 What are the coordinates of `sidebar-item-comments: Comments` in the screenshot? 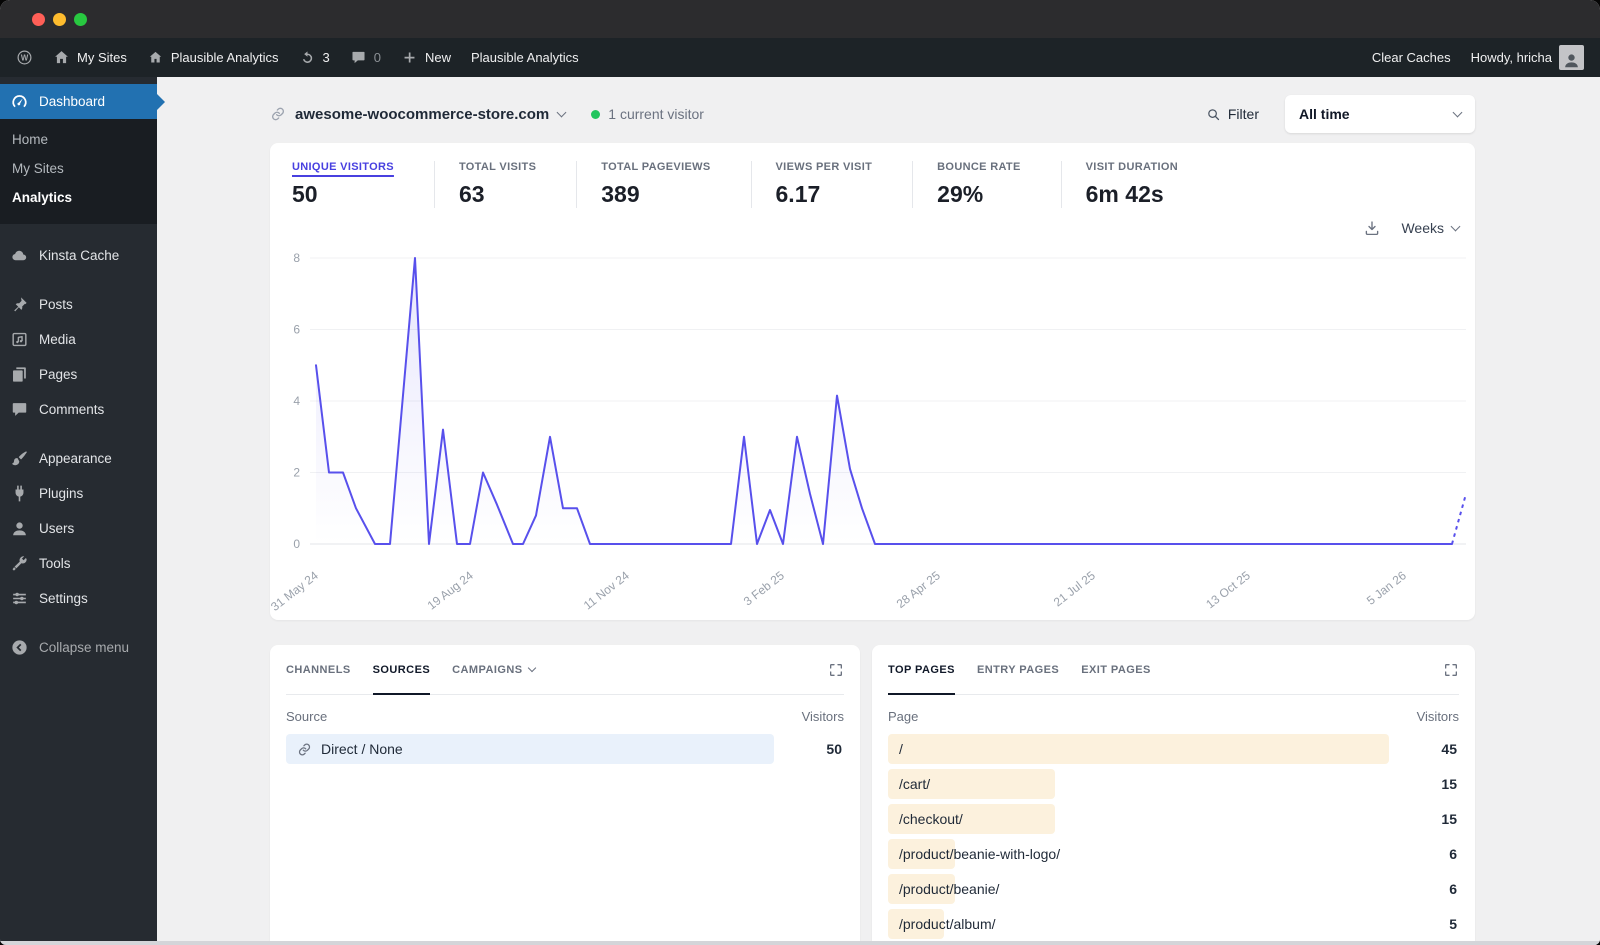 It's located at (78, 409).